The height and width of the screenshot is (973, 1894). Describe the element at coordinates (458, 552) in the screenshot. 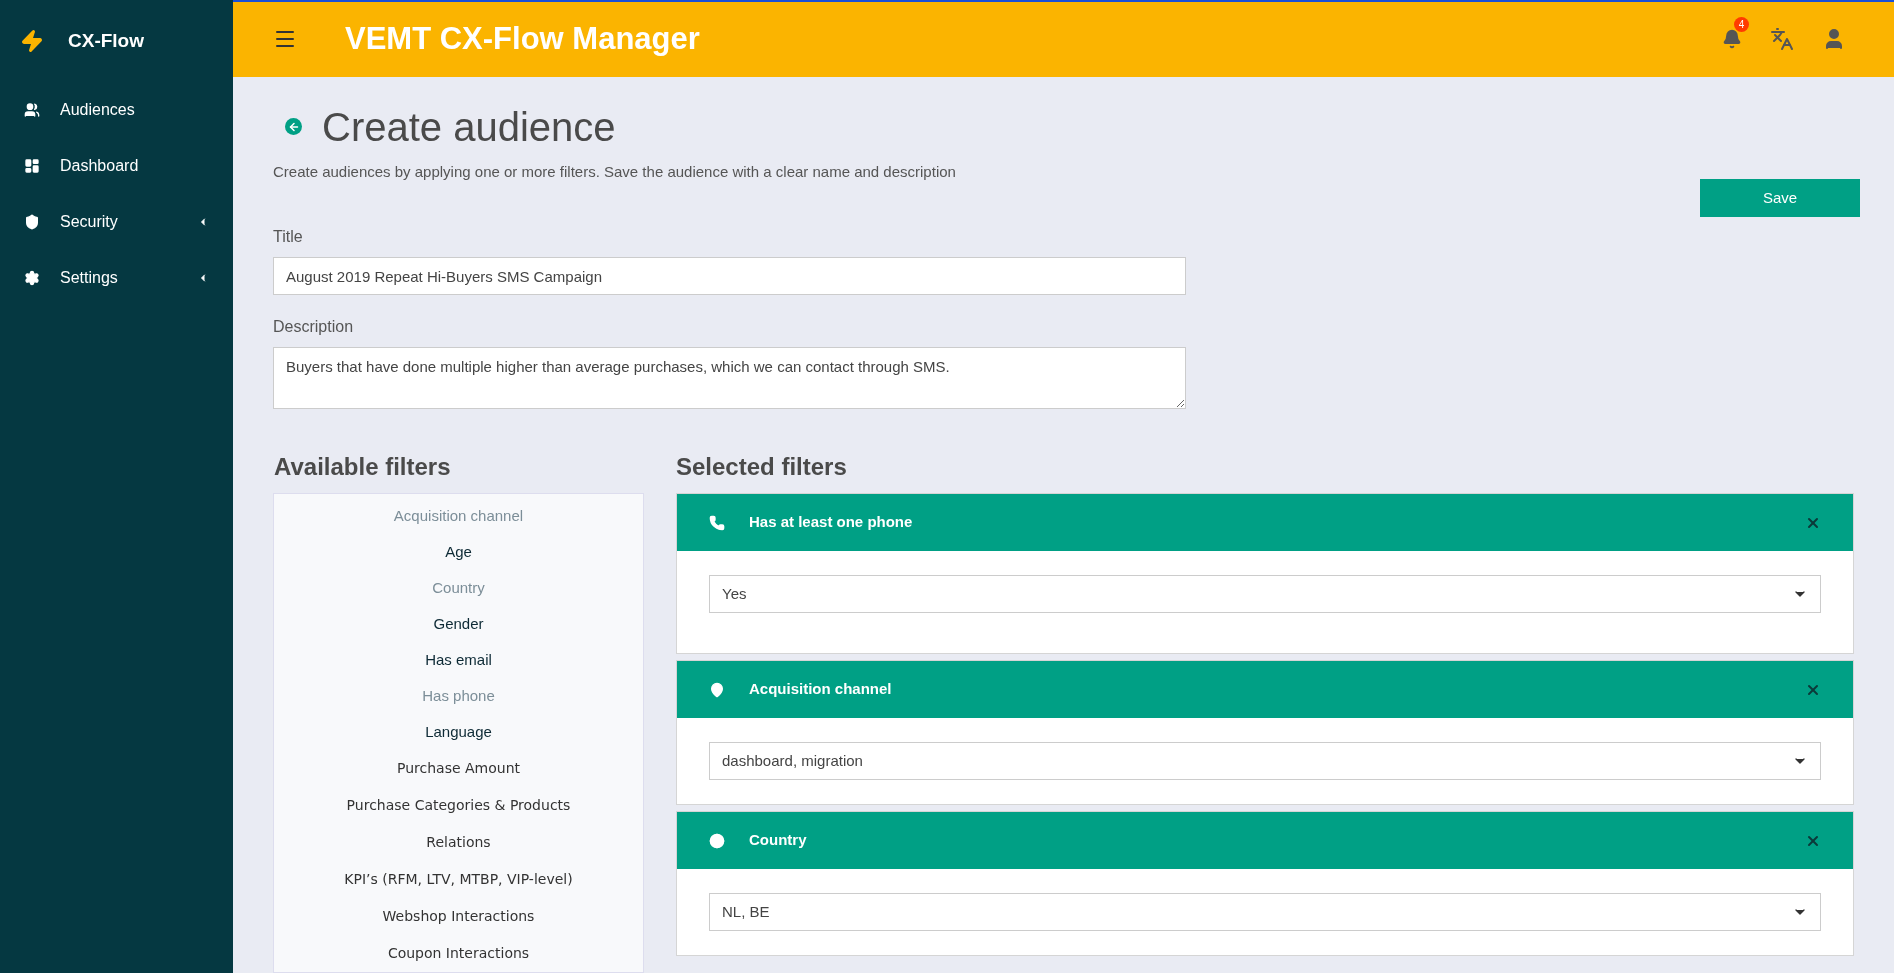

I see `filter-option: Age` at that location.